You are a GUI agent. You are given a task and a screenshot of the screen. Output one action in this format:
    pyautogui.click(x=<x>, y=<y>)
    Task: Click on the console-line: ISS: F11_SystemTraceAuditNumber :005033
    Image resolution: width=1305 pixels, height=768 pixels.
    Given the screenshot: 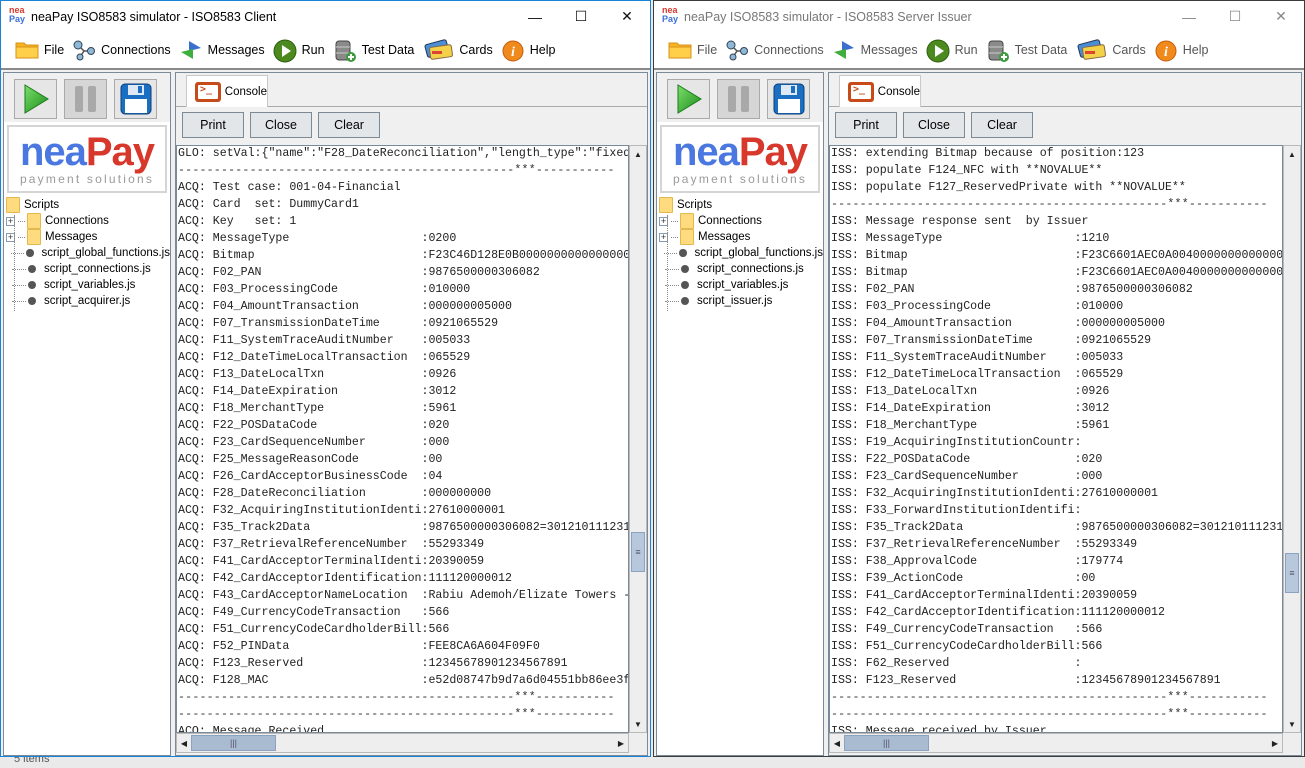 What is the action you would take?
    pyautogui.click(x=977, y=357)
    